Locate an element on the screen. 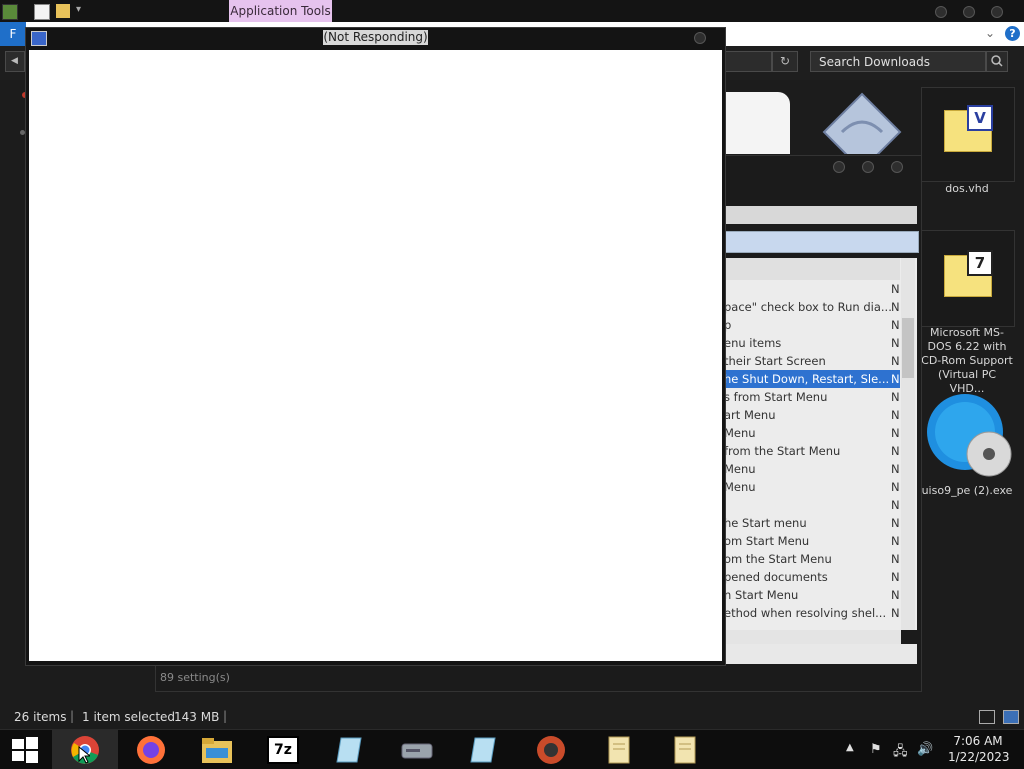  windows-logo-icon is located at coordinates (25, 749).